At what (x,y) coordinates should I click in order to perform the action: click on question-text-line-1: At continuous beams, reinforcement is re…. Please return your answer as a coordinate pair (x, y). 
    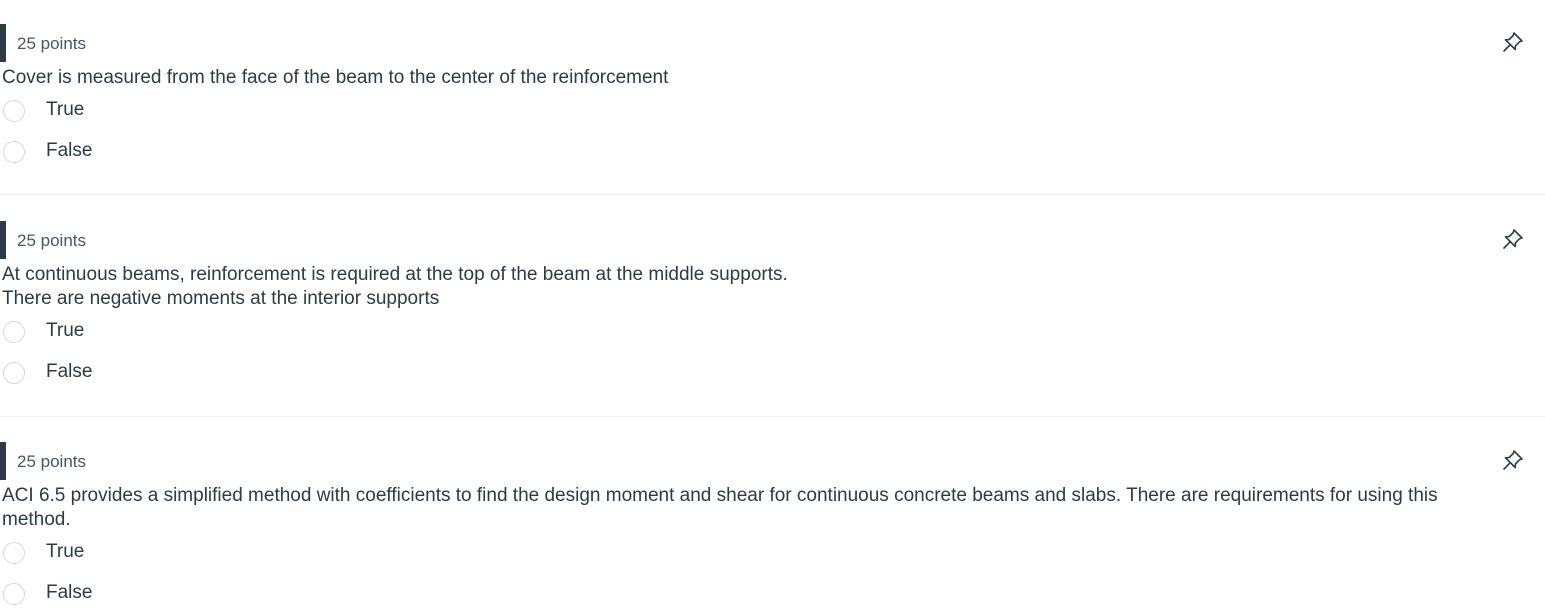
    Looking at the image, I should click on (395, 274).